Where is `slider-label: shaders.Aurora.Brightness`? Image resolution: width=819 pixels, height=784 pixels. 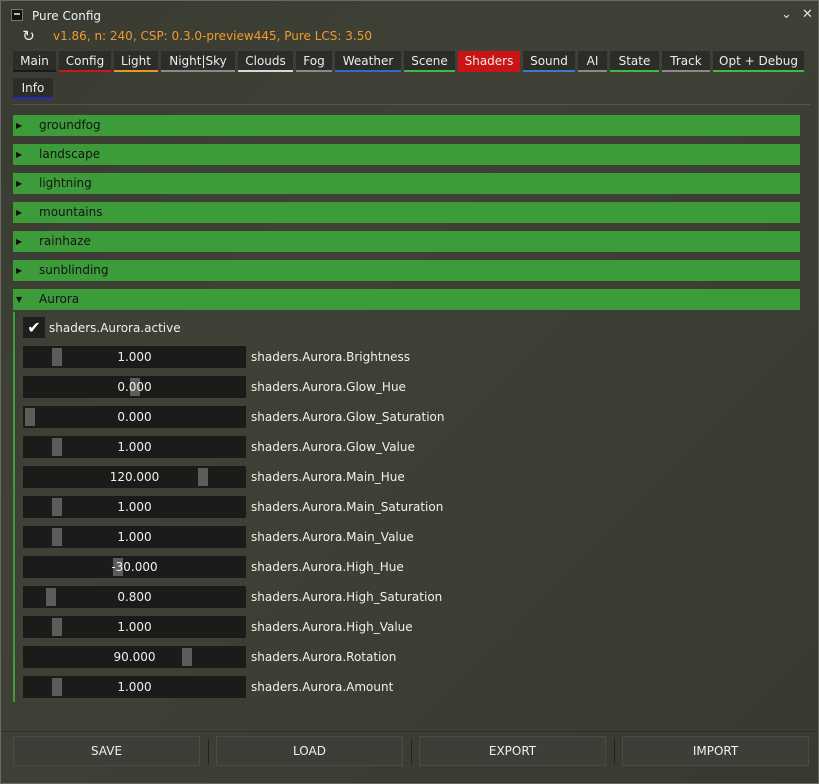 slider-label: shaders.Aurora.Brightness is located at coordinates (331, 357).